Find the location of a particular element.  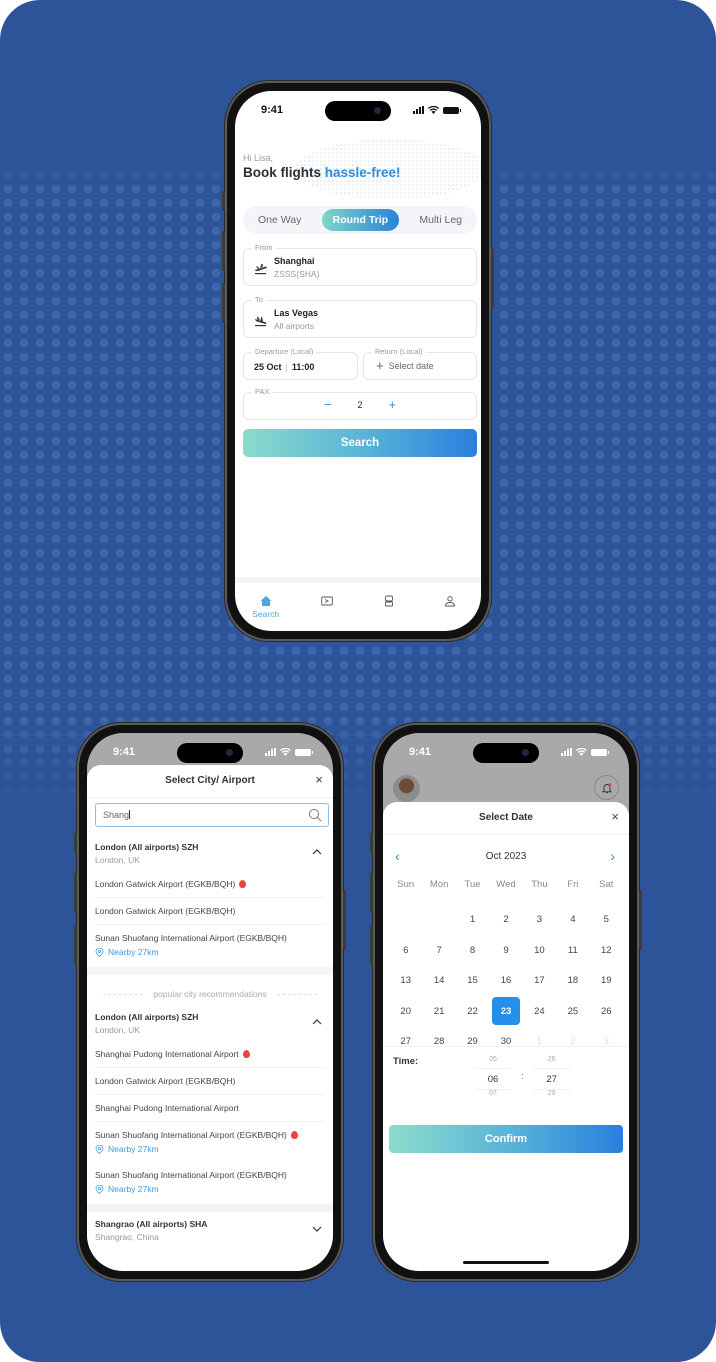

calendar-day: 30 is located at coordinates (505, 1042).